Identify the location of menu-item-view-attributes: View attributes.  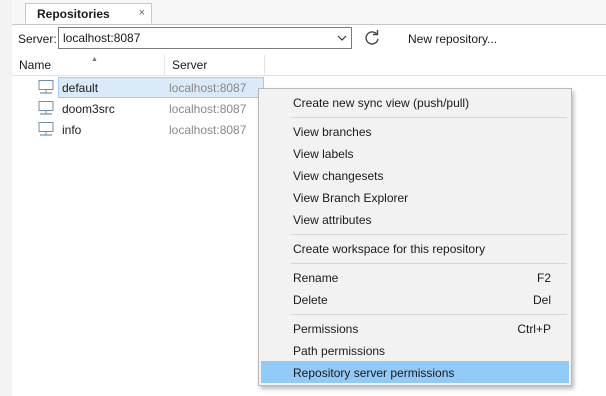
(415, 219).